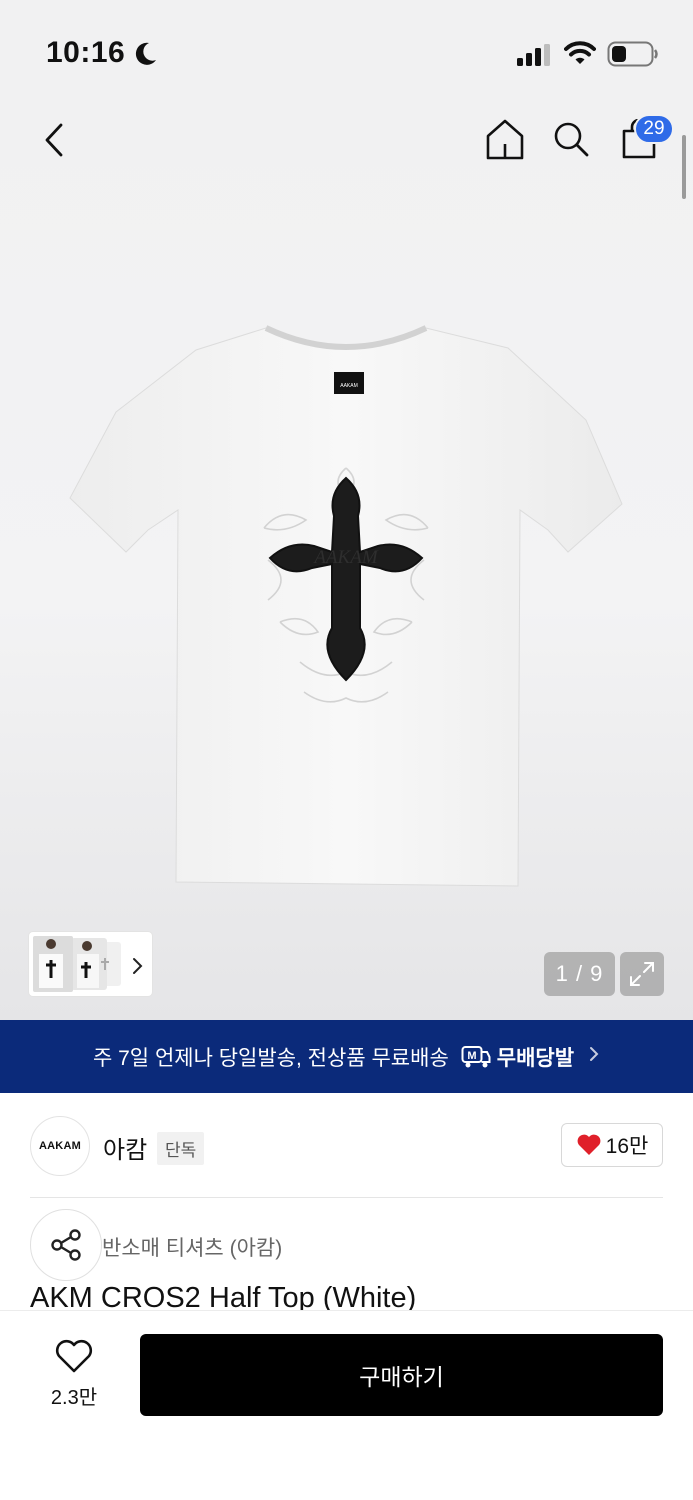 This screenshot has height=1500, width=693. What do you see at coordinates (346, 50) in the screenshot?
I see `status-bar: 10:16` at bounding box center [346, 50].